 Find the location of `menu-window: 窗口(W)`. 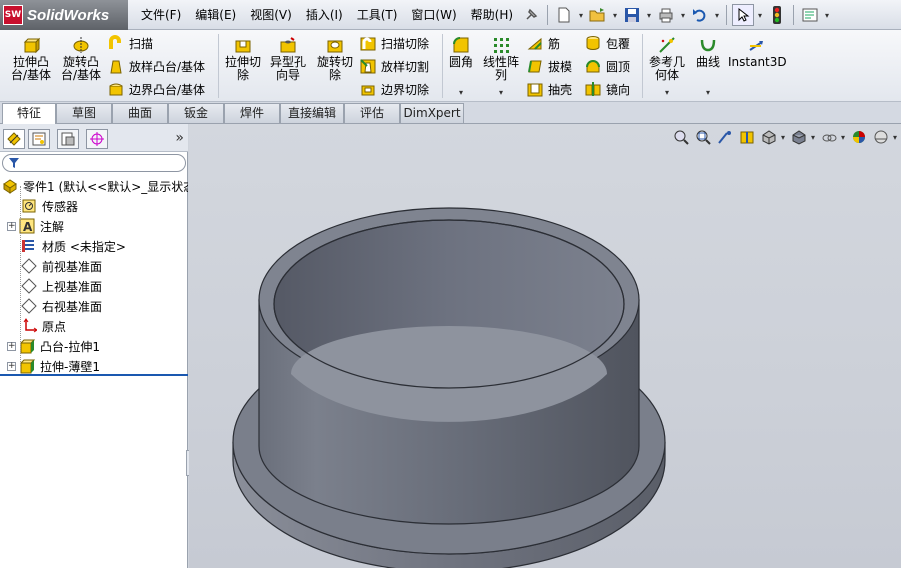

menu-window: 窗口(W) is located at coordinates (433, 15).